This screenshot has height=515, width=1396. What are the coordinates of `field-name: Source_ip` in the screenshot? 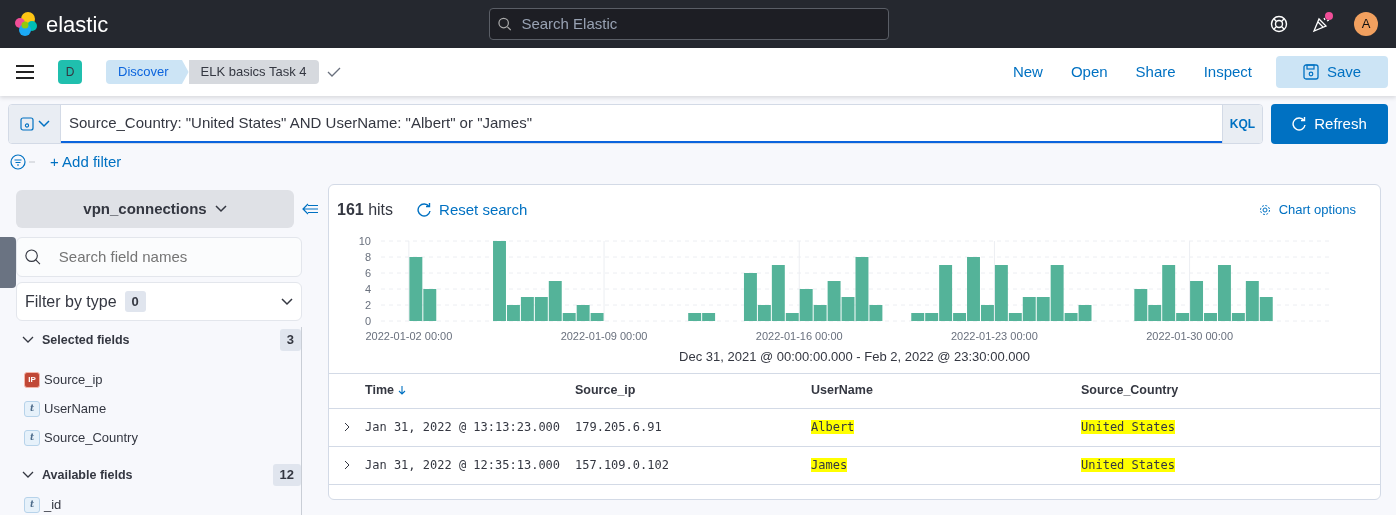 It's located at (73, 379).